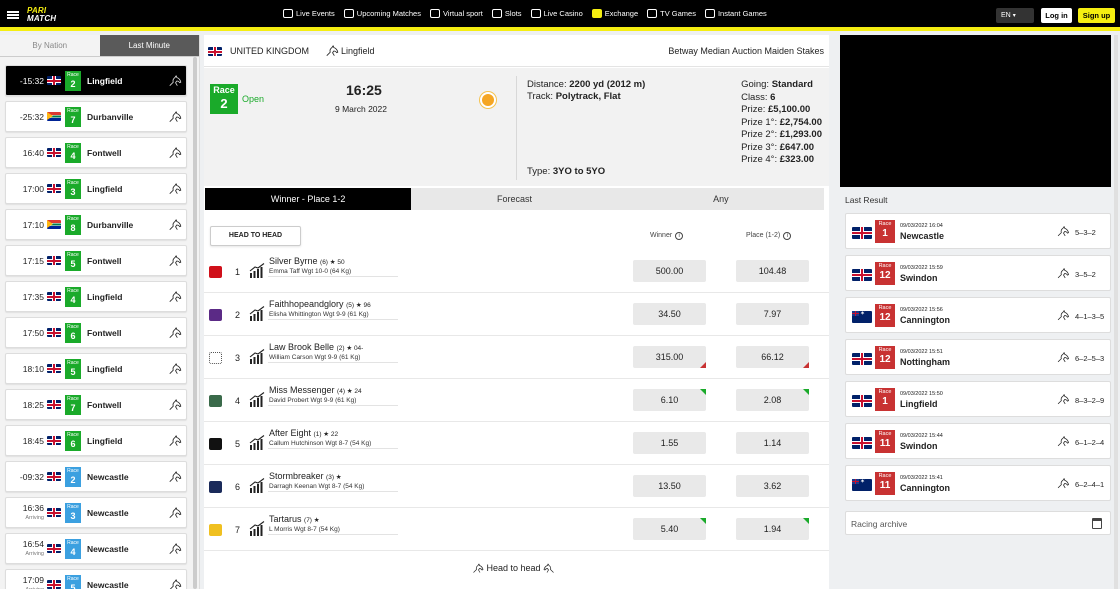  I want to click on venue-name: Durbanville, so click(110, 225).